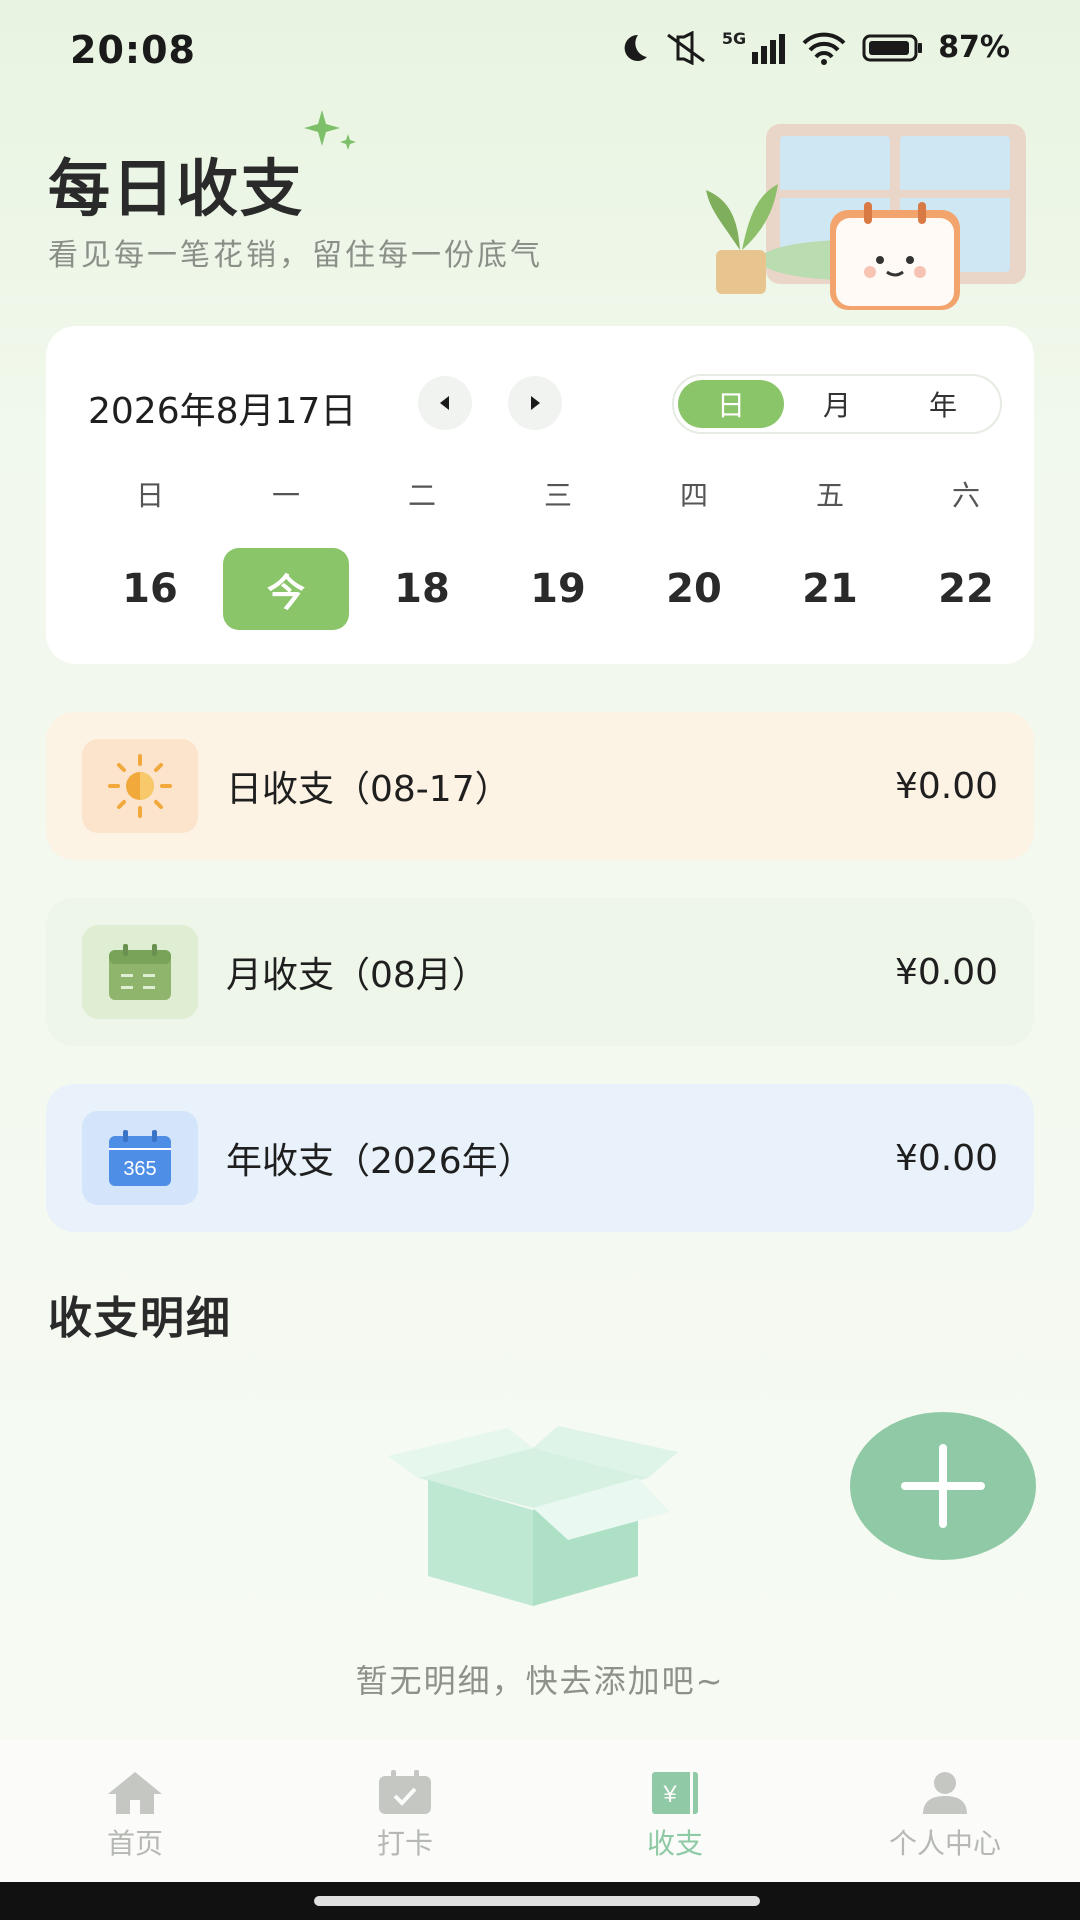 The height and width of the screenshot is (1920, 1080). What do you see at coordinates (540, 1158) in the screenshot?
I see `yearly-summary-card: 365 年收支（2026年） ¥0.00` at bounding box center [540, 1158].